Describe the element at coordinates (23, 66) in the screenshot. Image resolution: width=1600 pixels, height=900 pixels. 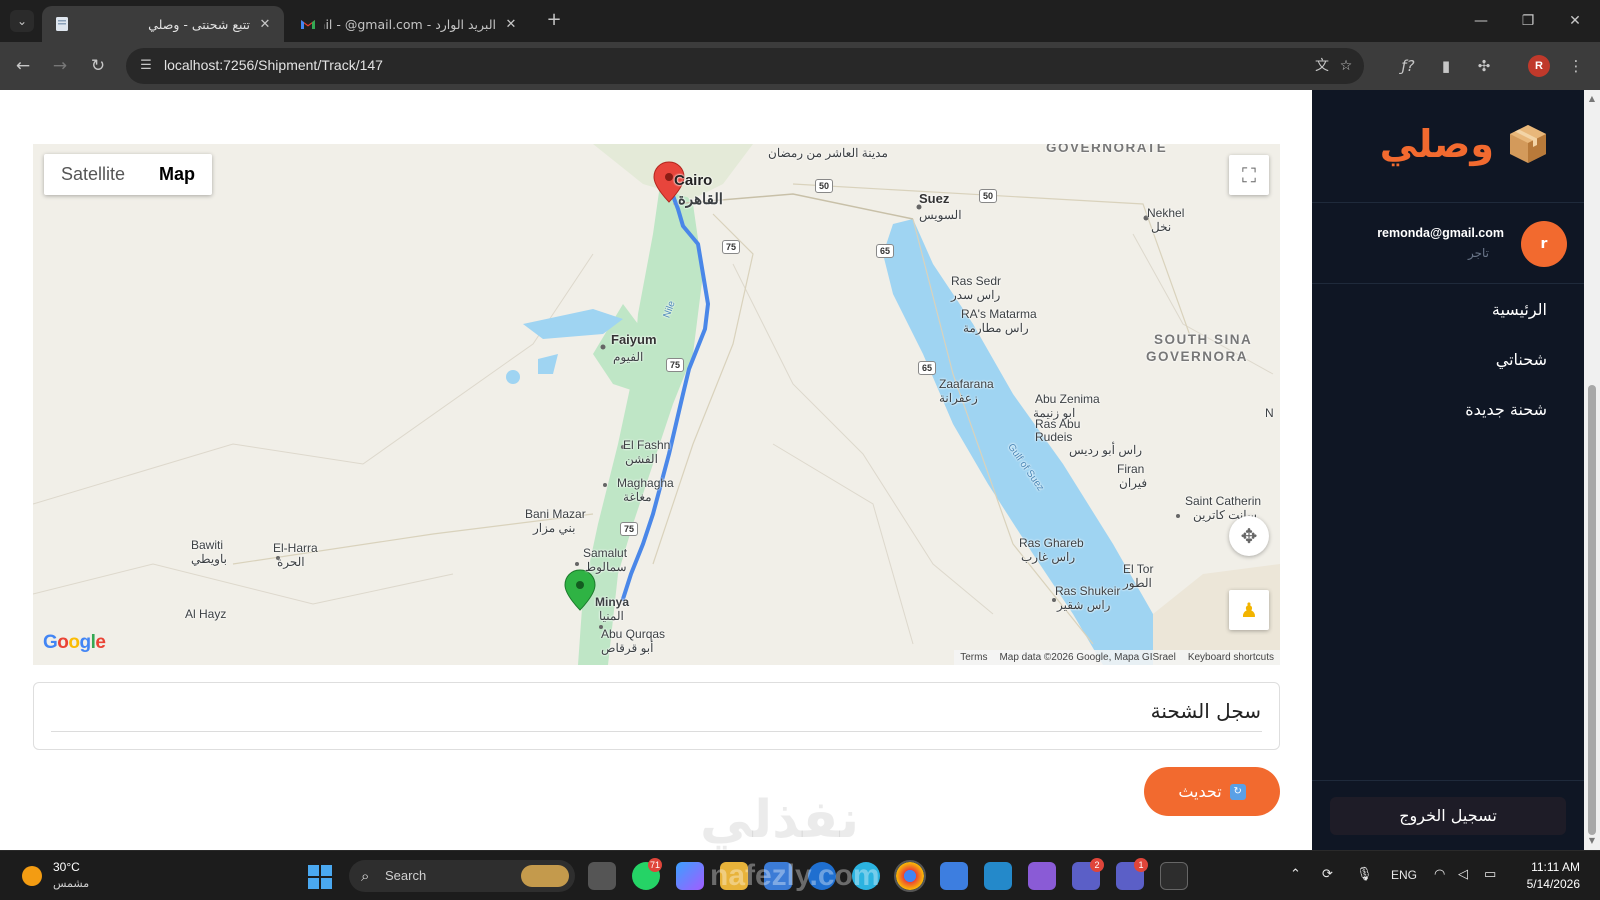
I see `back-icon: ←` at that location.